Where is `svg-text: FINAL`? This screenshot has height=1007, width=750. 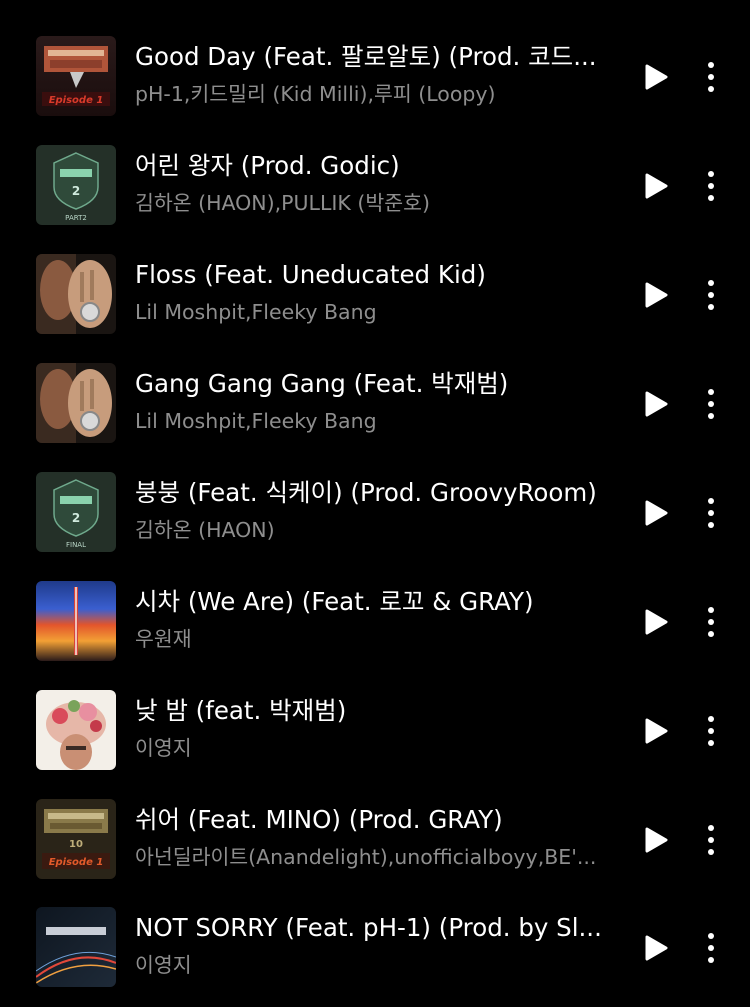 svg-text: FINAL is located at coordinates (76, 545).